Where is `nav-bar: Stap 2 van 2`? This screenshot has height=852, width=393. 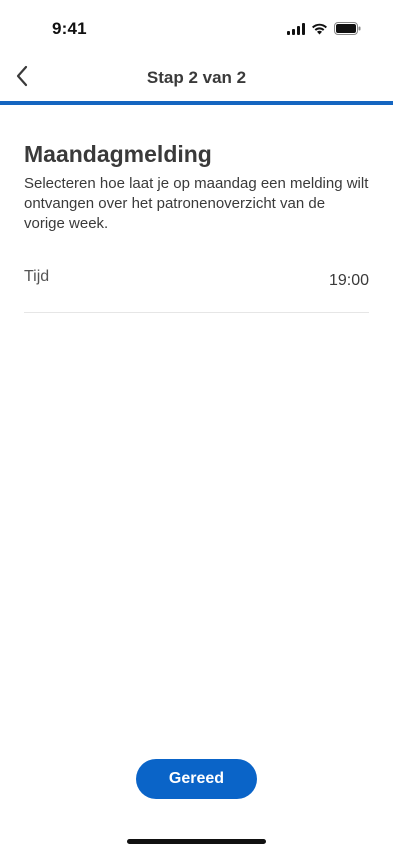
nav-bar: Stap 2 van 2 is located at coordinates (196, 78).